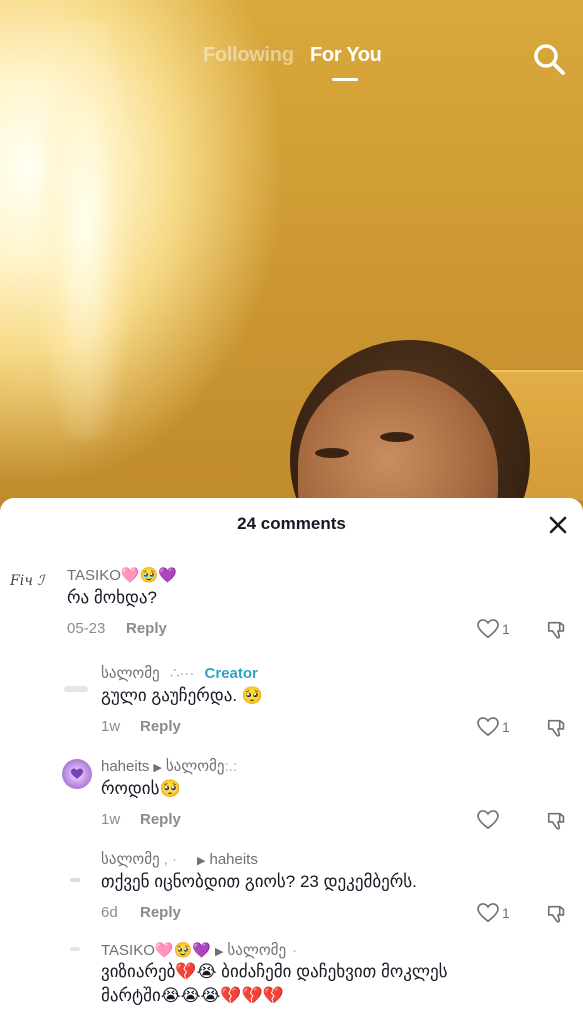  Describe the element at coordinates (141, 788) in the screenshot. I see `comment-text: როდის🥺` at that location.